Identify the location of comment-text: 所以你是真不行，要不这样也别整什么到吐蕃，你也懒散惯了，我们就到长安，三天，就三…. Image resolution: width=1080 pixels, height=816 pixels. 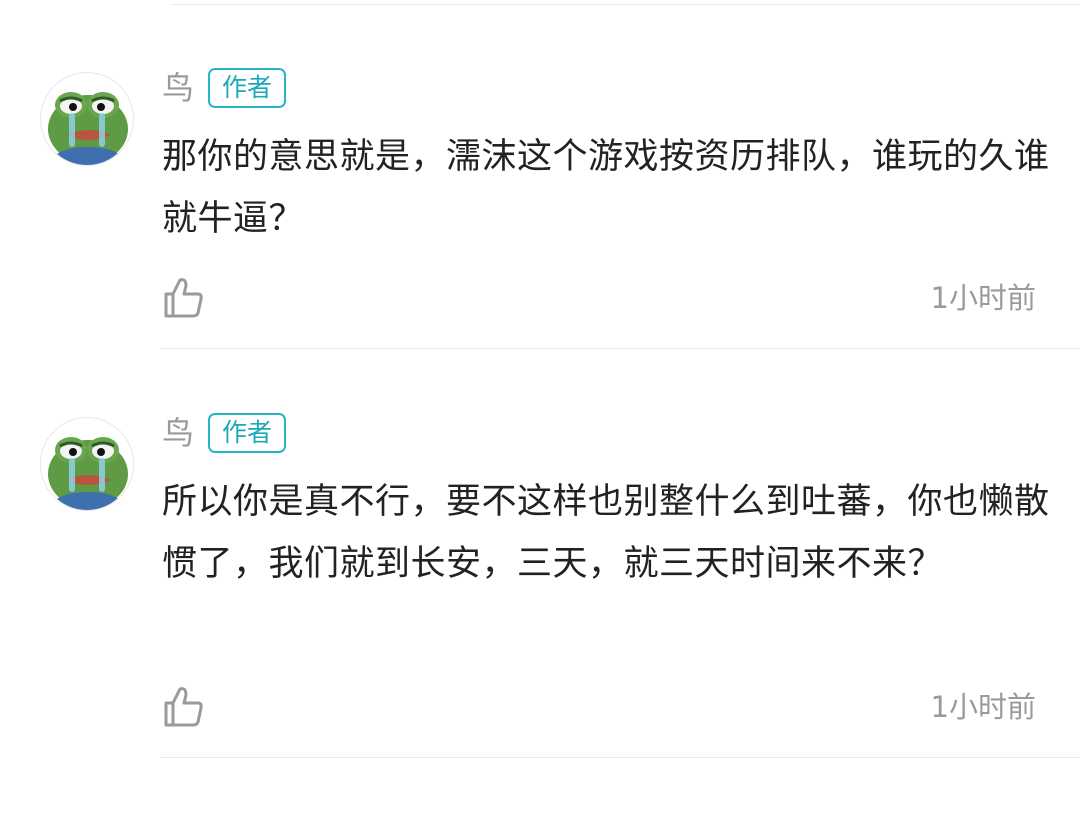
(607, 533).